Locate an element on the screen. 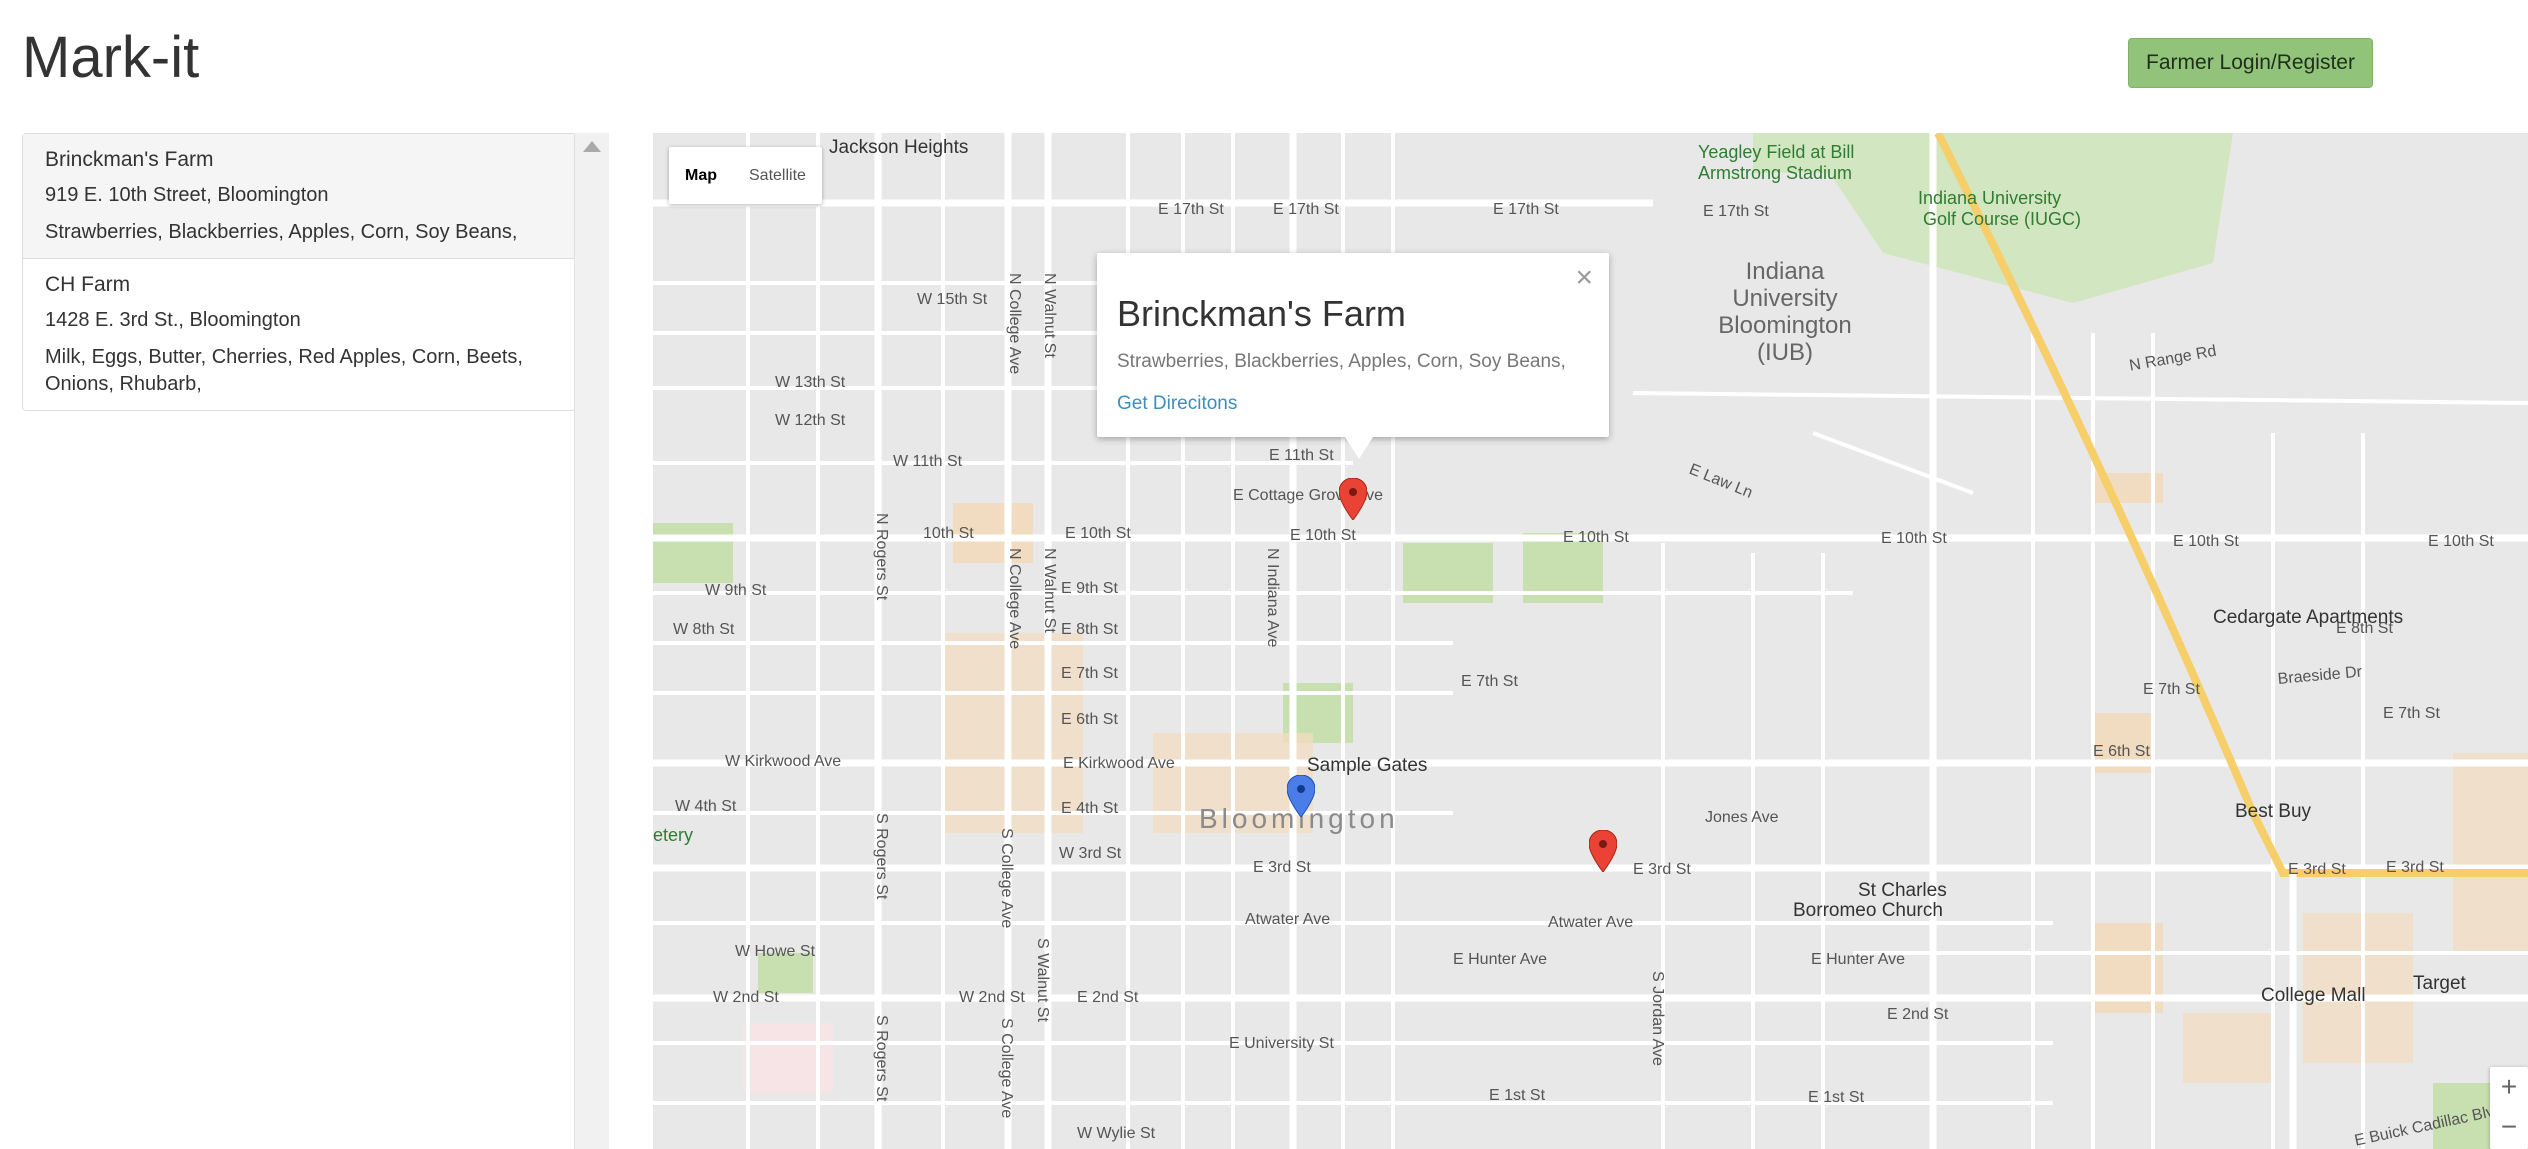 The width and height of the screenshot is (2528, 1149). app-title: Mark-it is located at coordinates (111, 57).